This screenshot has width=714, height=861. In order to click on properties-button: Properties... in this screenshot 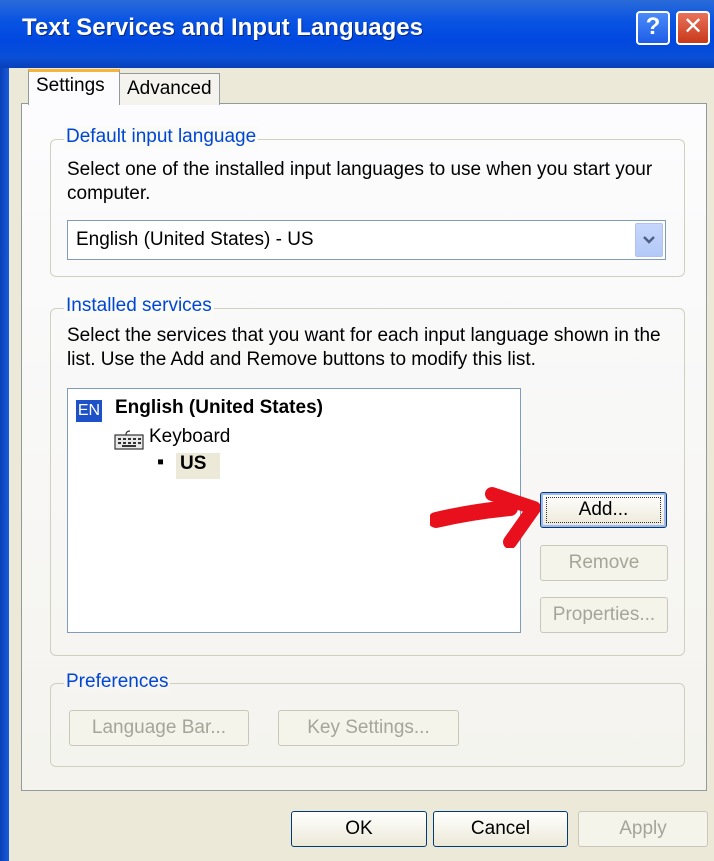, I will do `click(604, 615)`.